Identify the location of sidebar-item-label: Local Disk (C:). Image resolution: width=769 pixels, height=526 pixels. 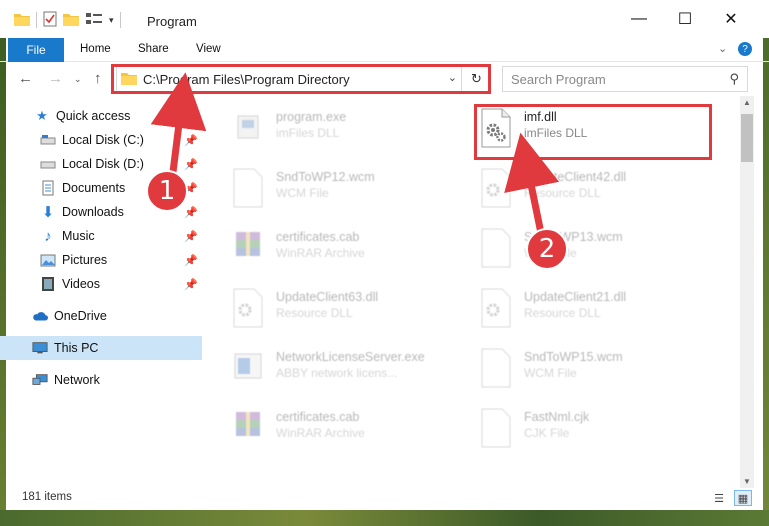
(103, 140).